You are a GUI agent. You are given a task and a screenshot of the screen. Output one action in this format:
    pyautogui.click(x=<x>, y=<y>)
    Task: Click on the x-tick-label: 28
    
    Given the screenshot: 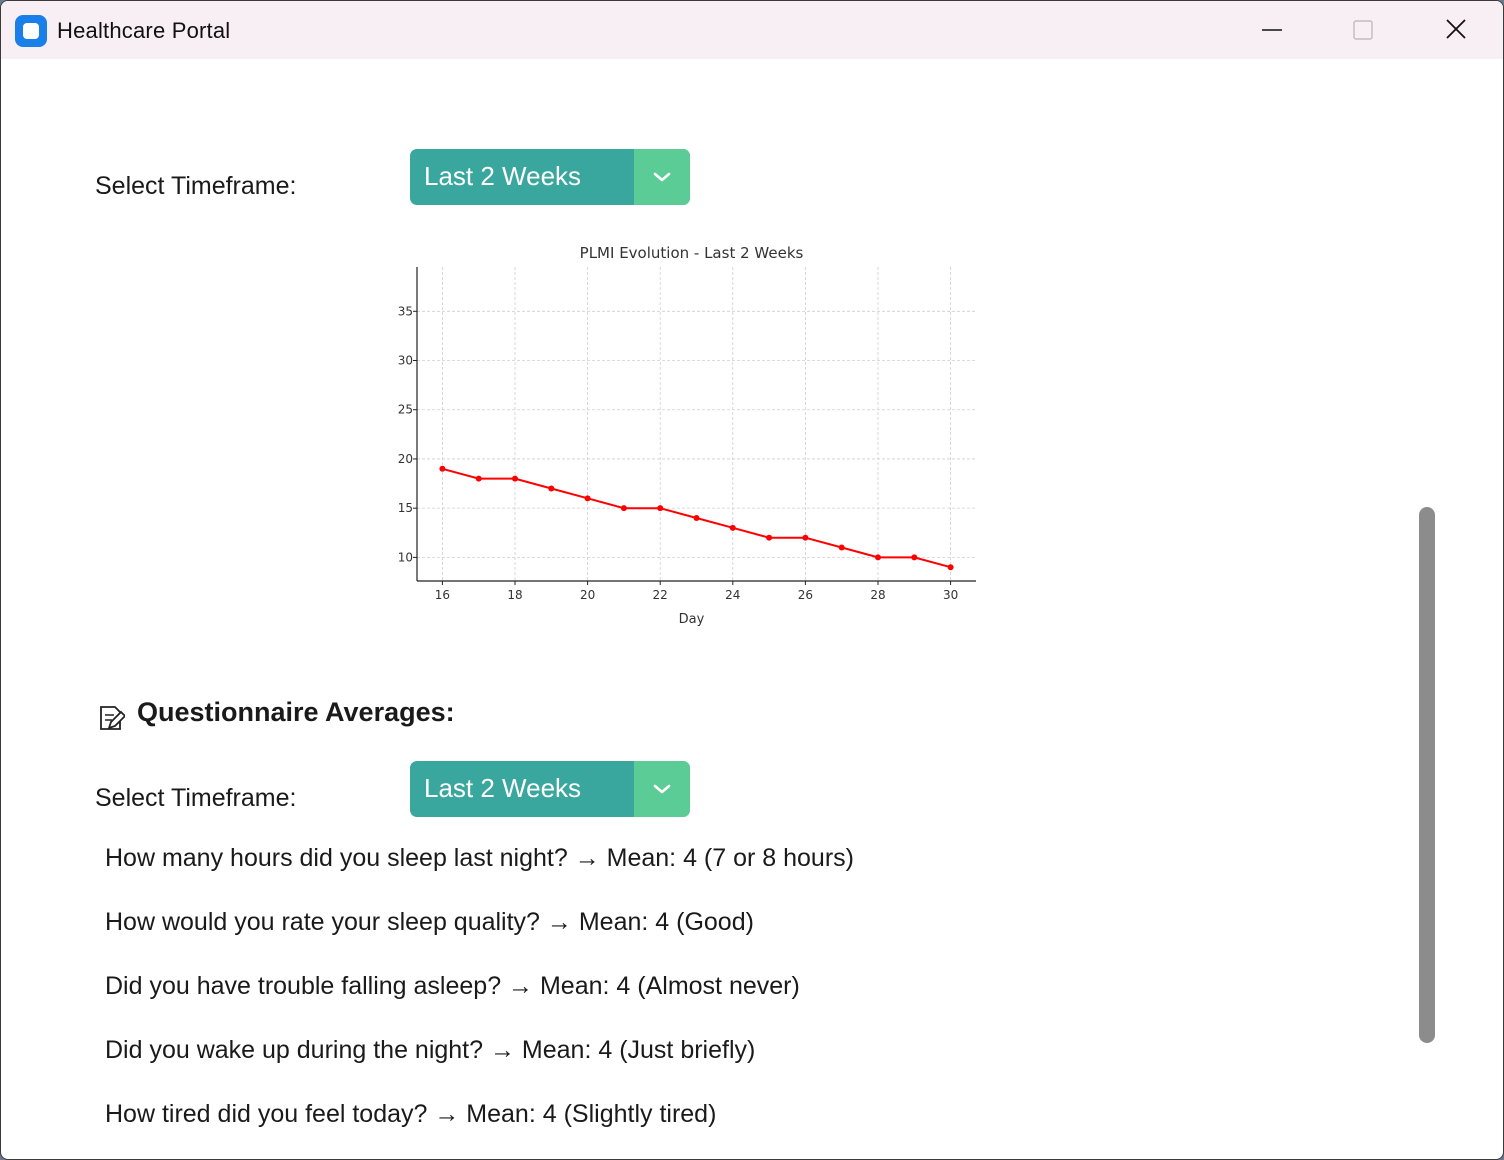 What is the action you would take?
    pyautogui.click(x=877, y=595)
    